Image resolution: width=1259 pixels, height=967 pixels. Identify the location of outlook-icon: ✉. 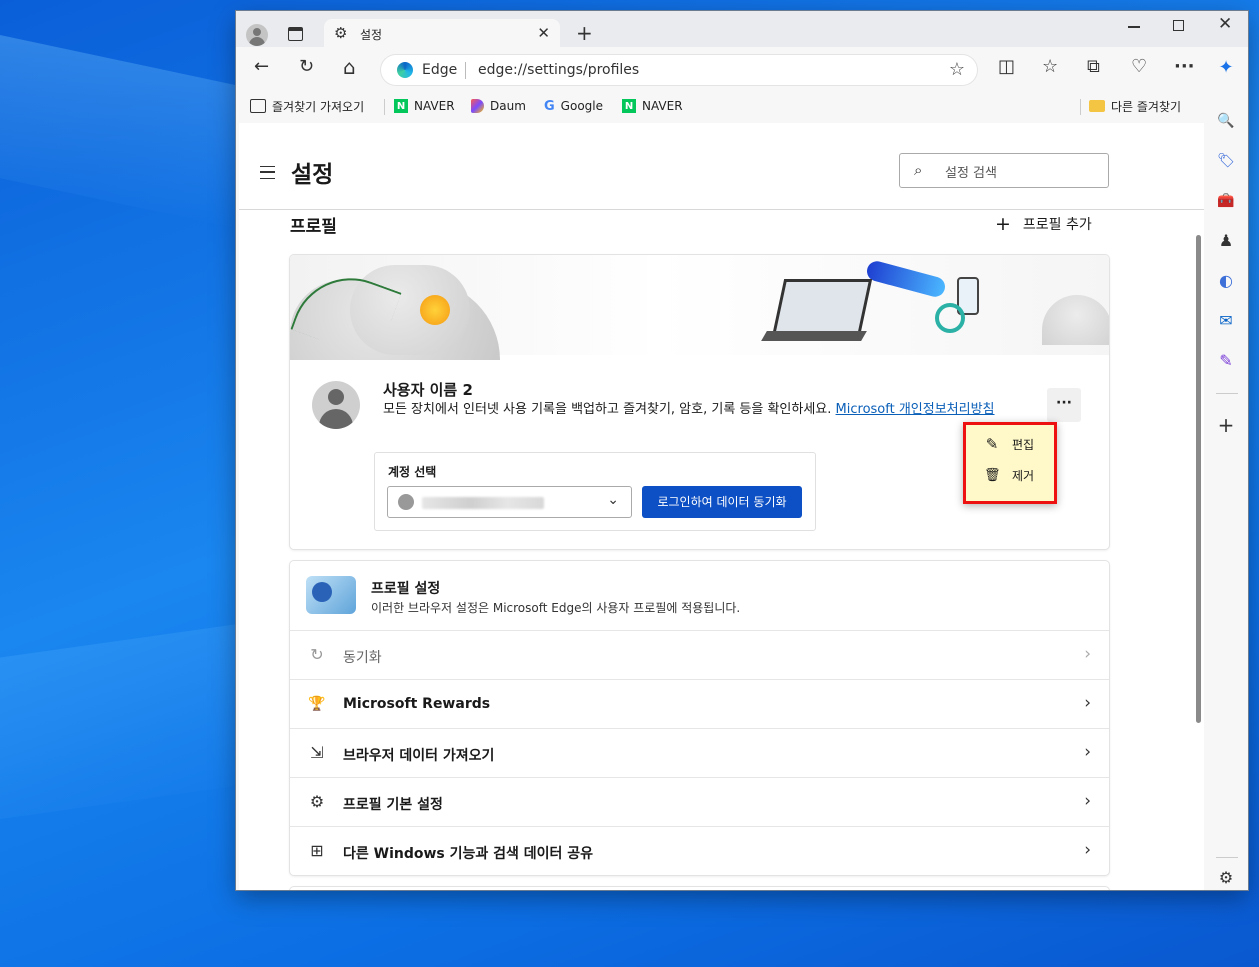
(1226, 321).